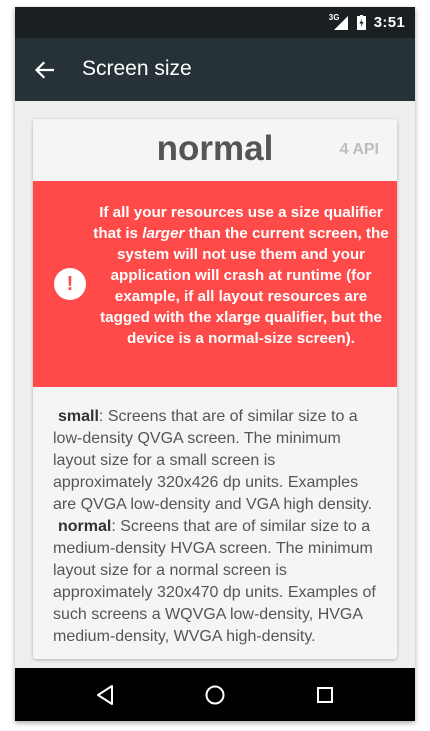  I want to click on nav-home-button, so click(215, 695).